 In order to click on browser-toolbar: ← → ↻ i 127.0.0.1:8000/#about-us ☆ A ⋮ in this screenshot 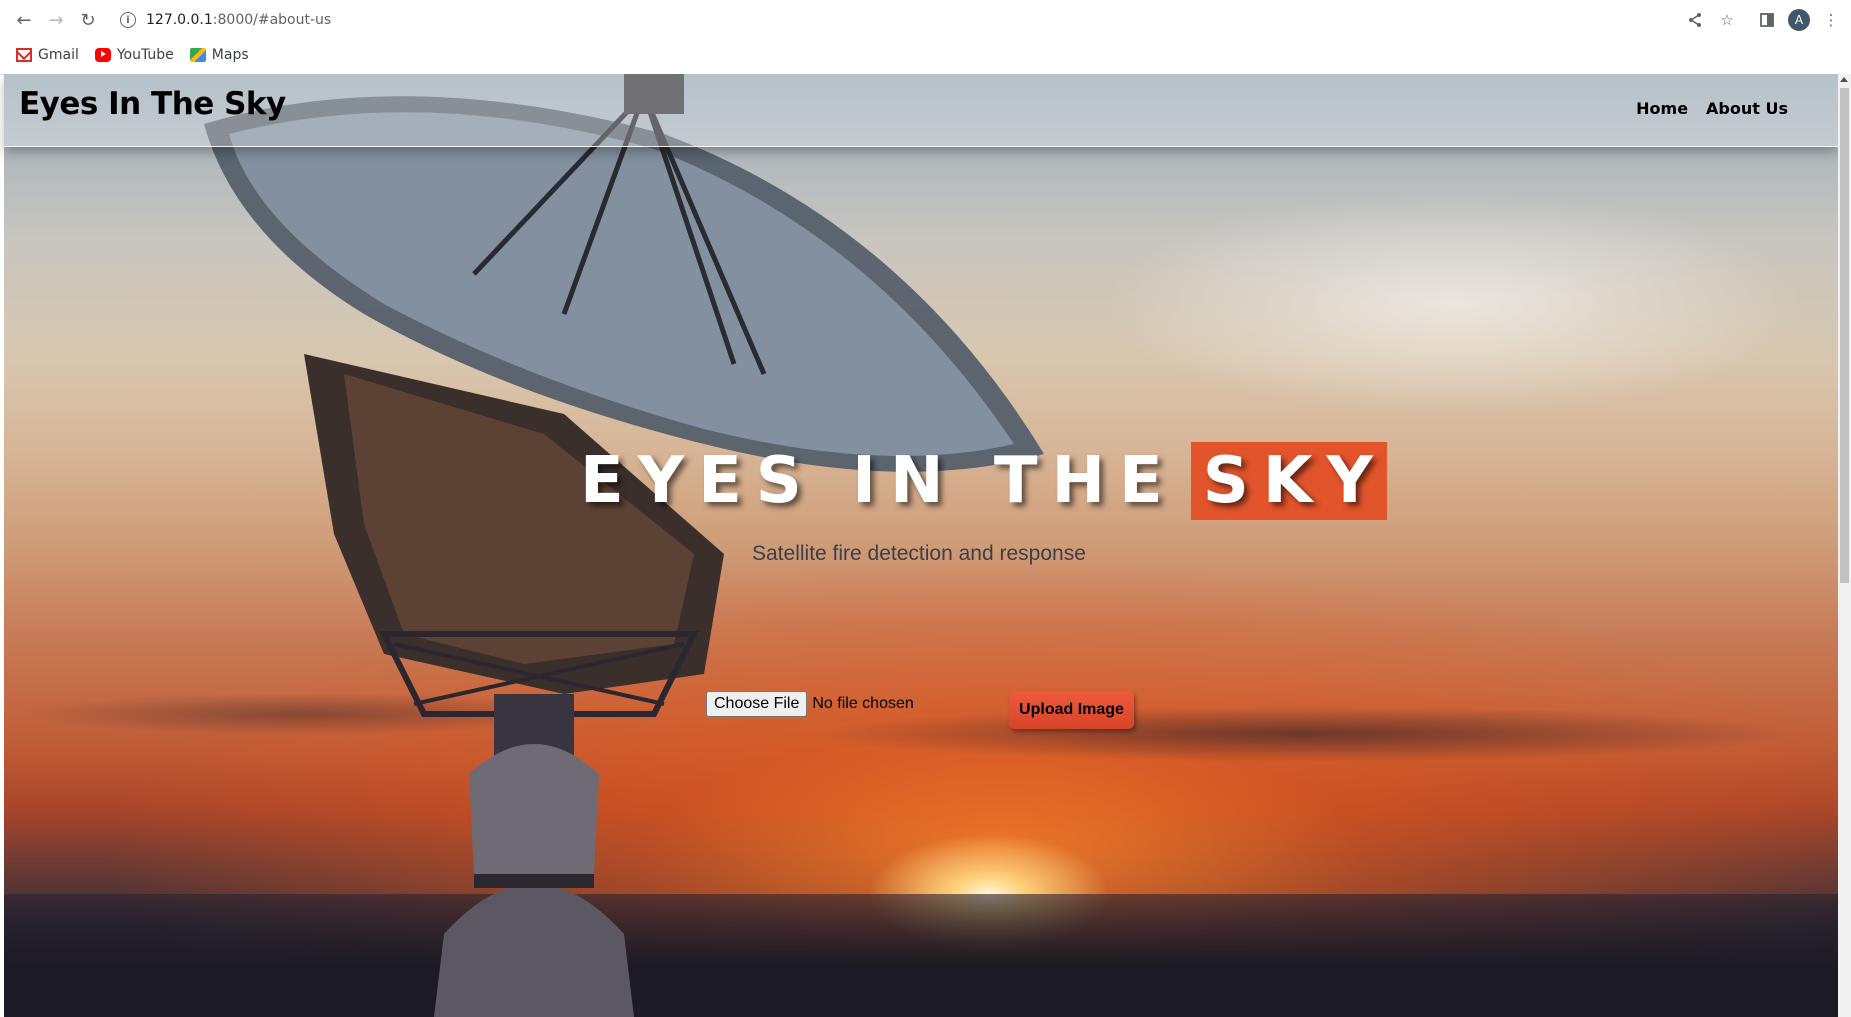, I will do `click(925, 20)`.